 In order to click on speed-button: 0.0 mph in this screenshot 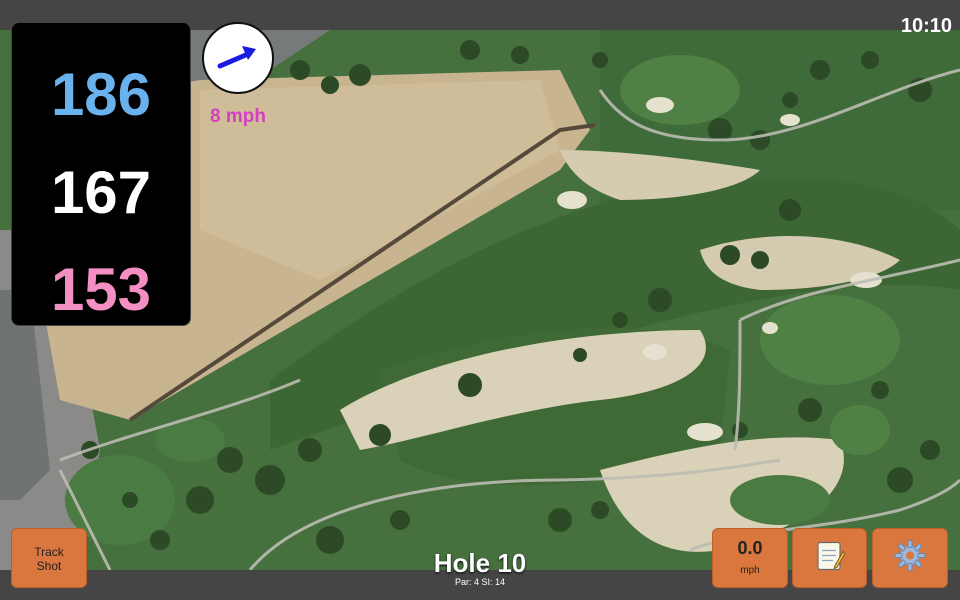, I will do `click(750, 558)`.